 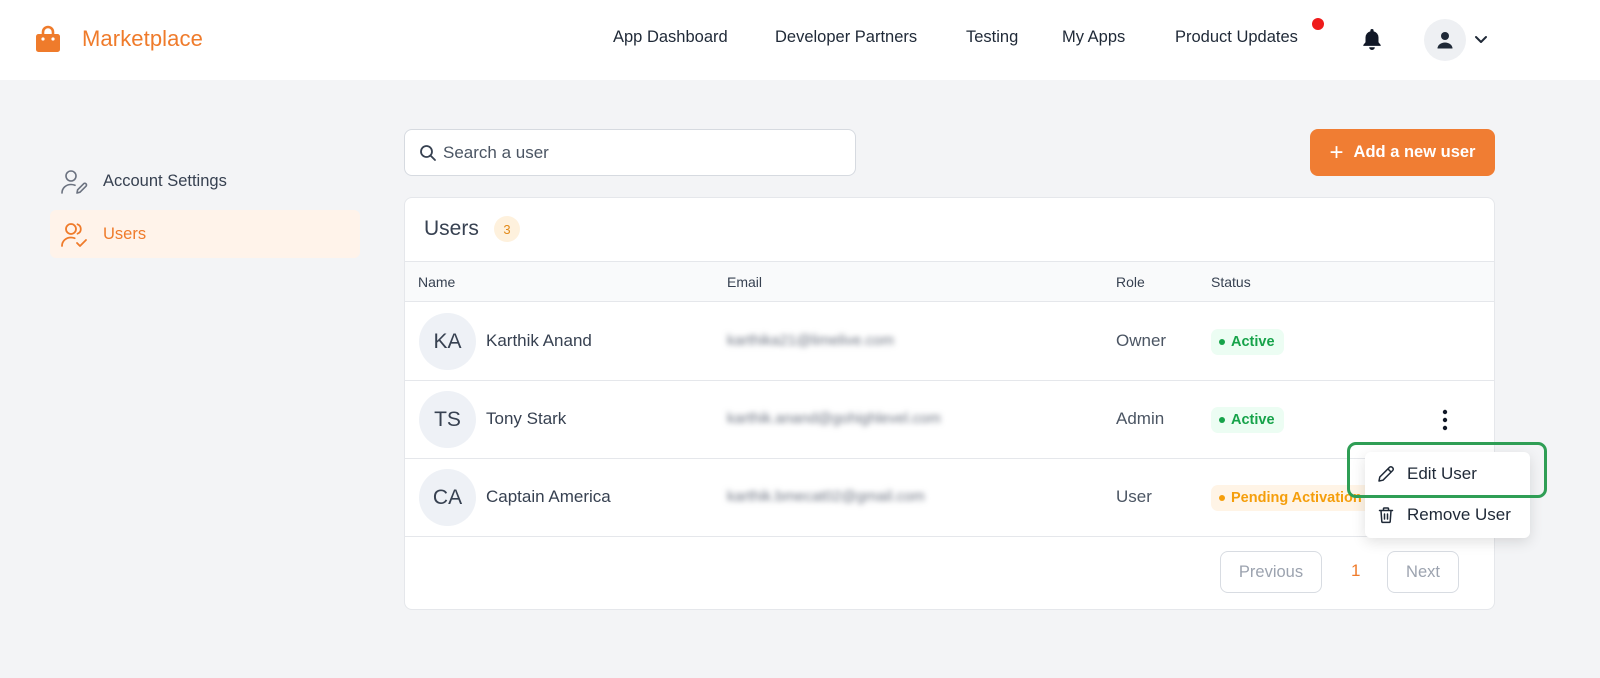 What do you see at coordinates (48, 38) in the screenshot?
I see `shopping-bag-icon` at bounding box center [48, 38].